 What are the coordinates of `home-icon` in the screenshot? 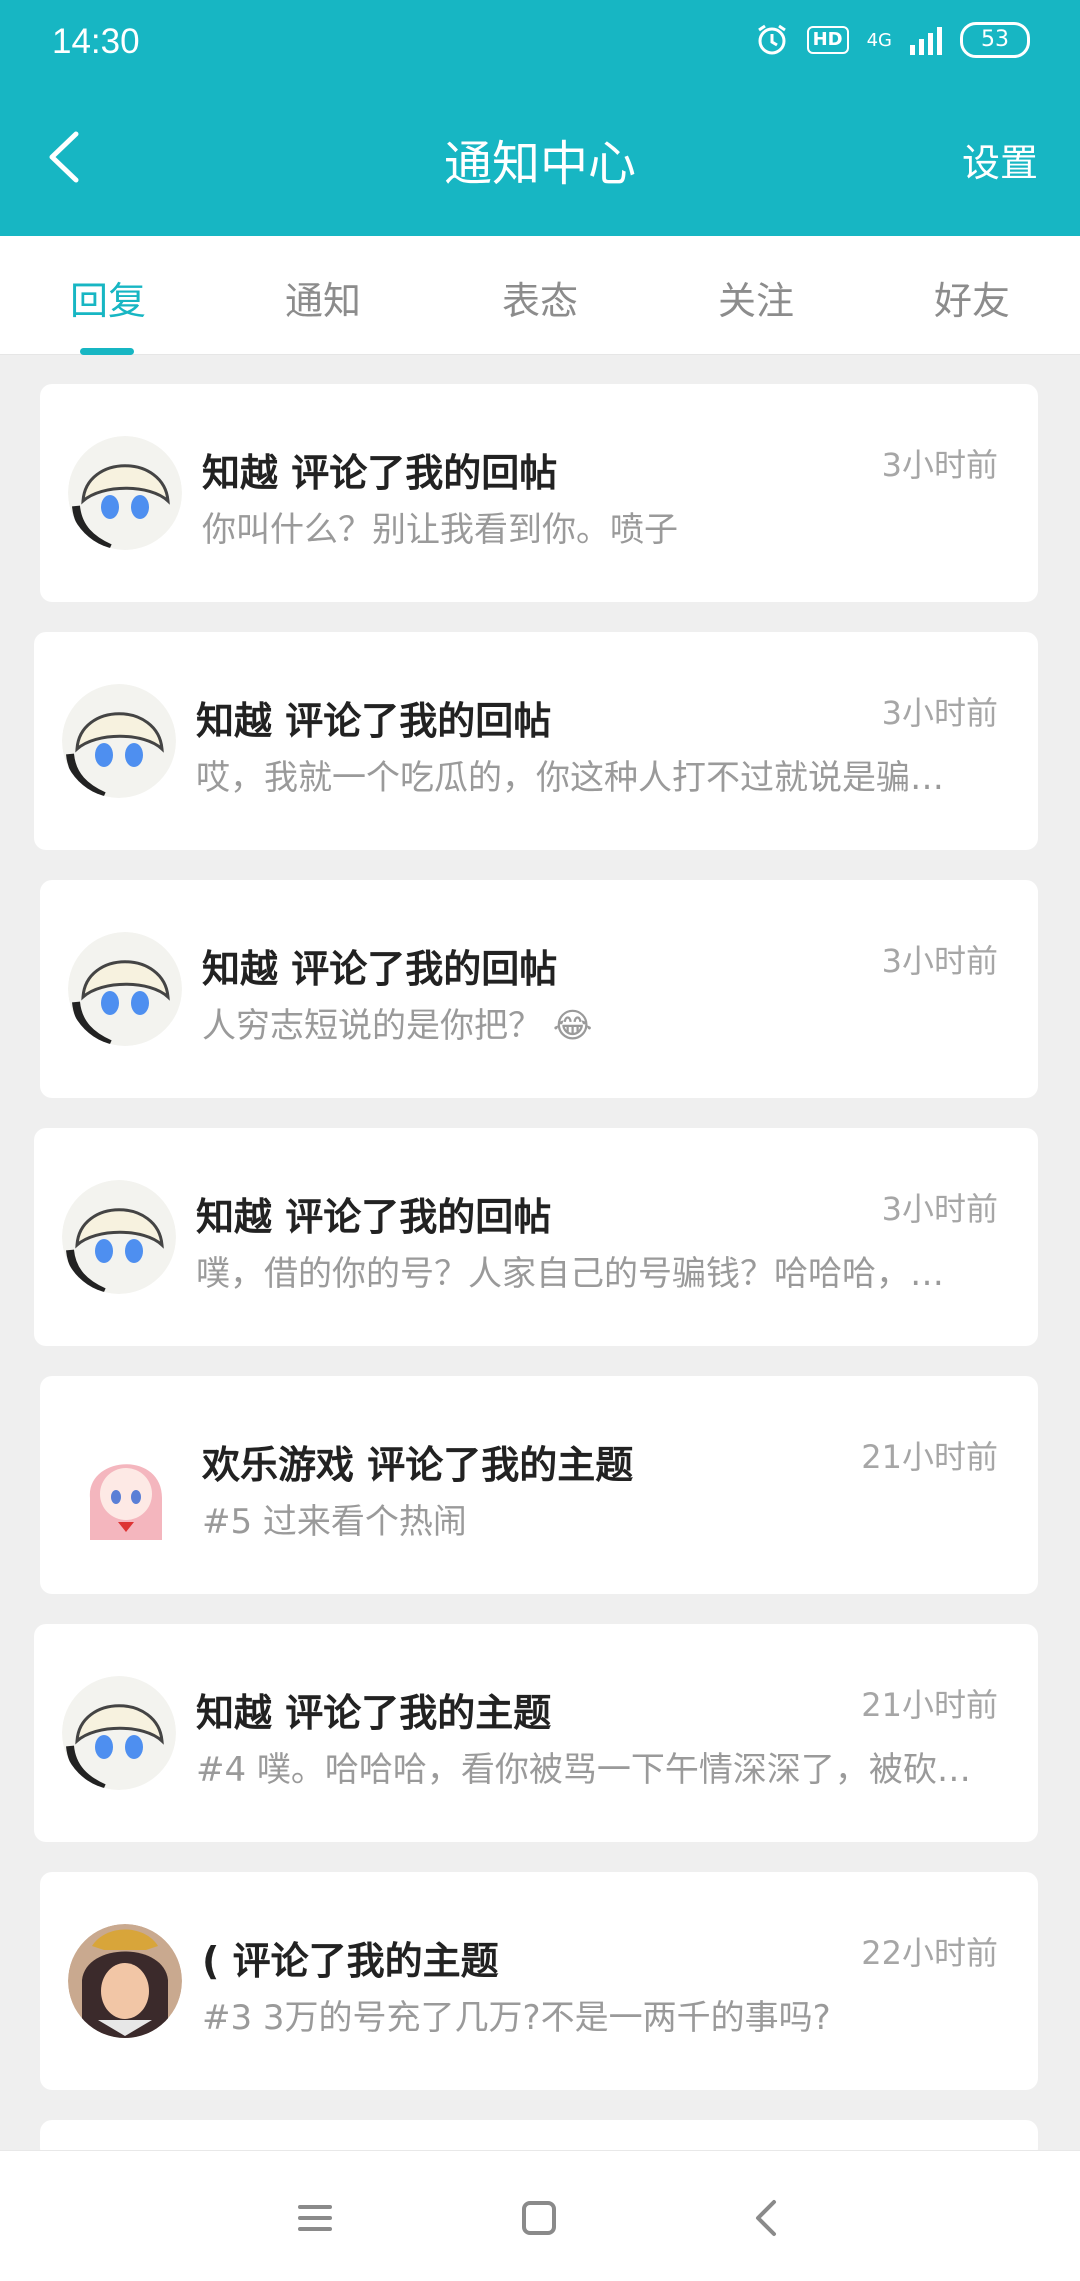 It's located at (539, 2218).